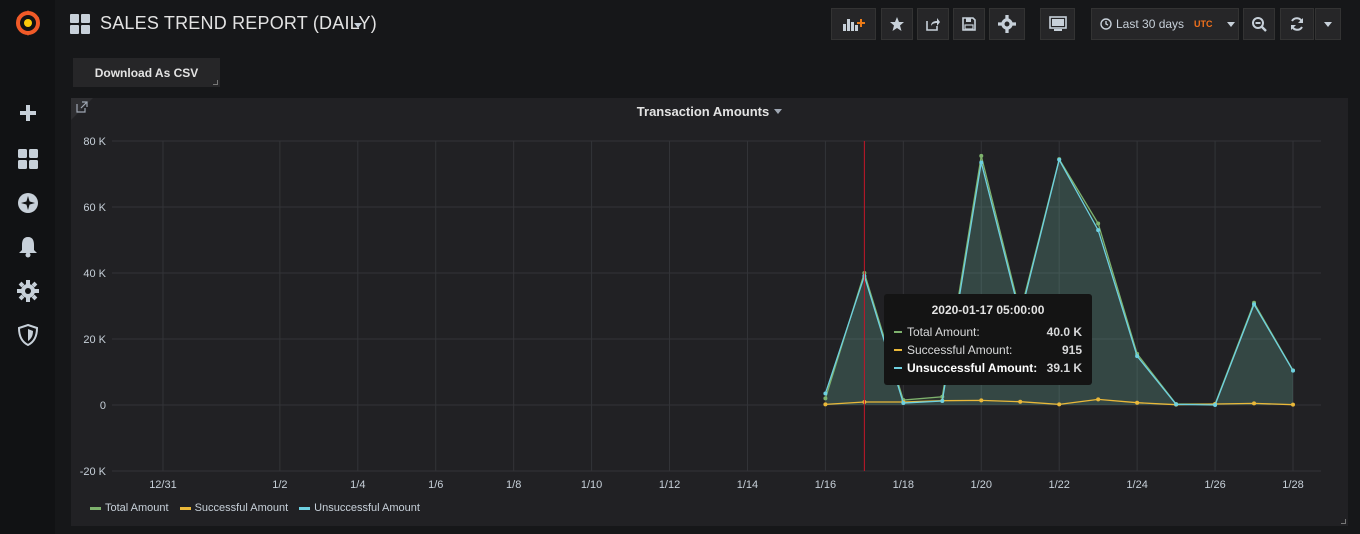  What do you see at coordinates (1071, 350) in the screenshot?
I see `tooltip-value: 915` at bounding box center [1071, 350].